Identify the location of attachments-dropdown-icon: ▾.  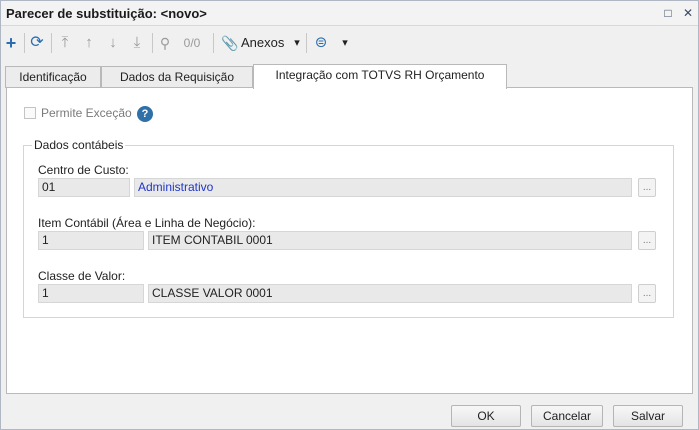
(297, 43).